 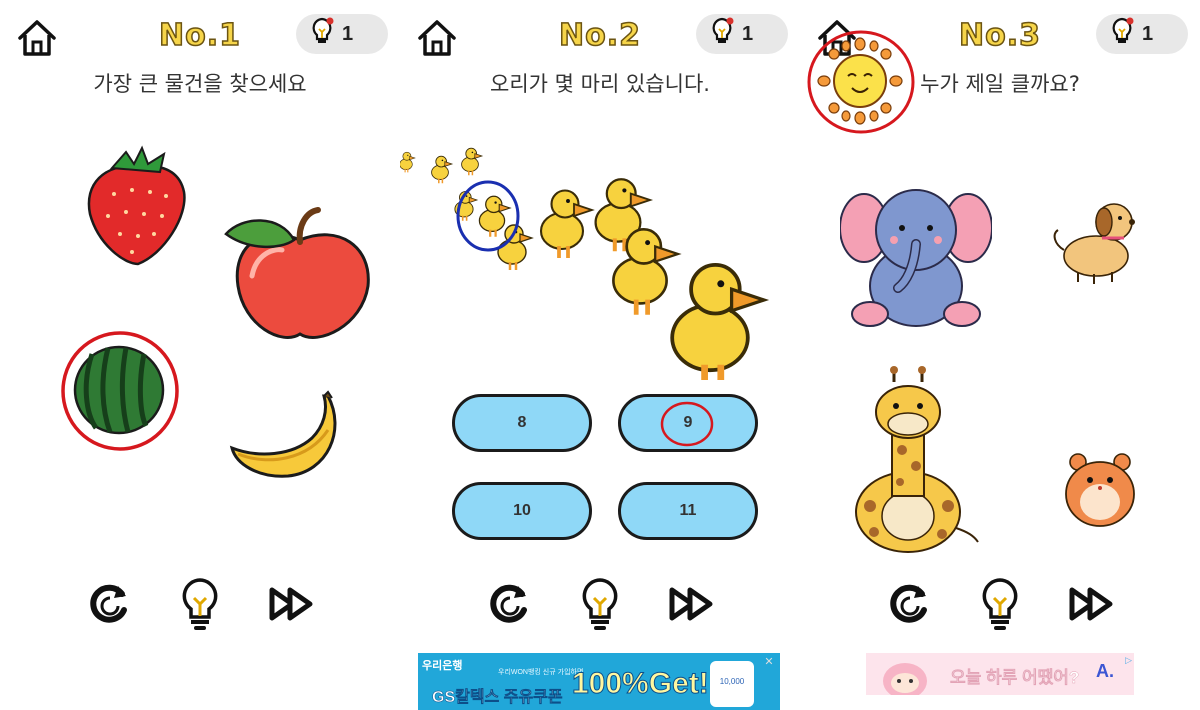 I want to click on close-icon: ✕, so click(x=769, y=662).